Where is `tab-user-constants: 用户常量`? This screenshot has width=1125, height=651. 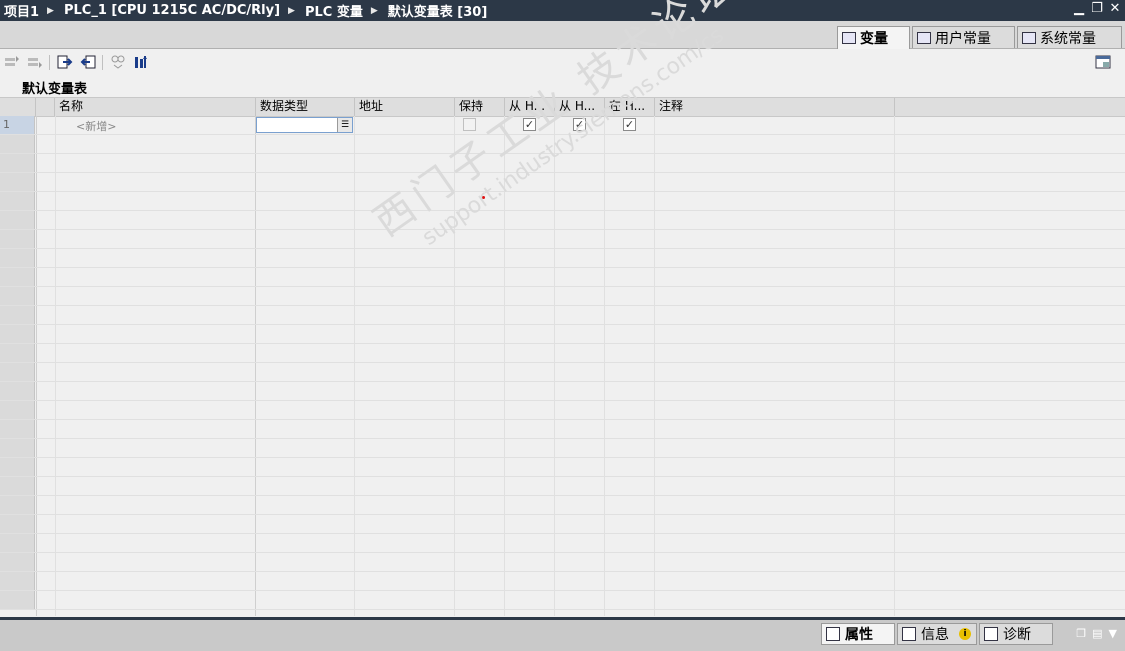
tab-user-constants: 用户常量 is located at coordinates (963, 37).